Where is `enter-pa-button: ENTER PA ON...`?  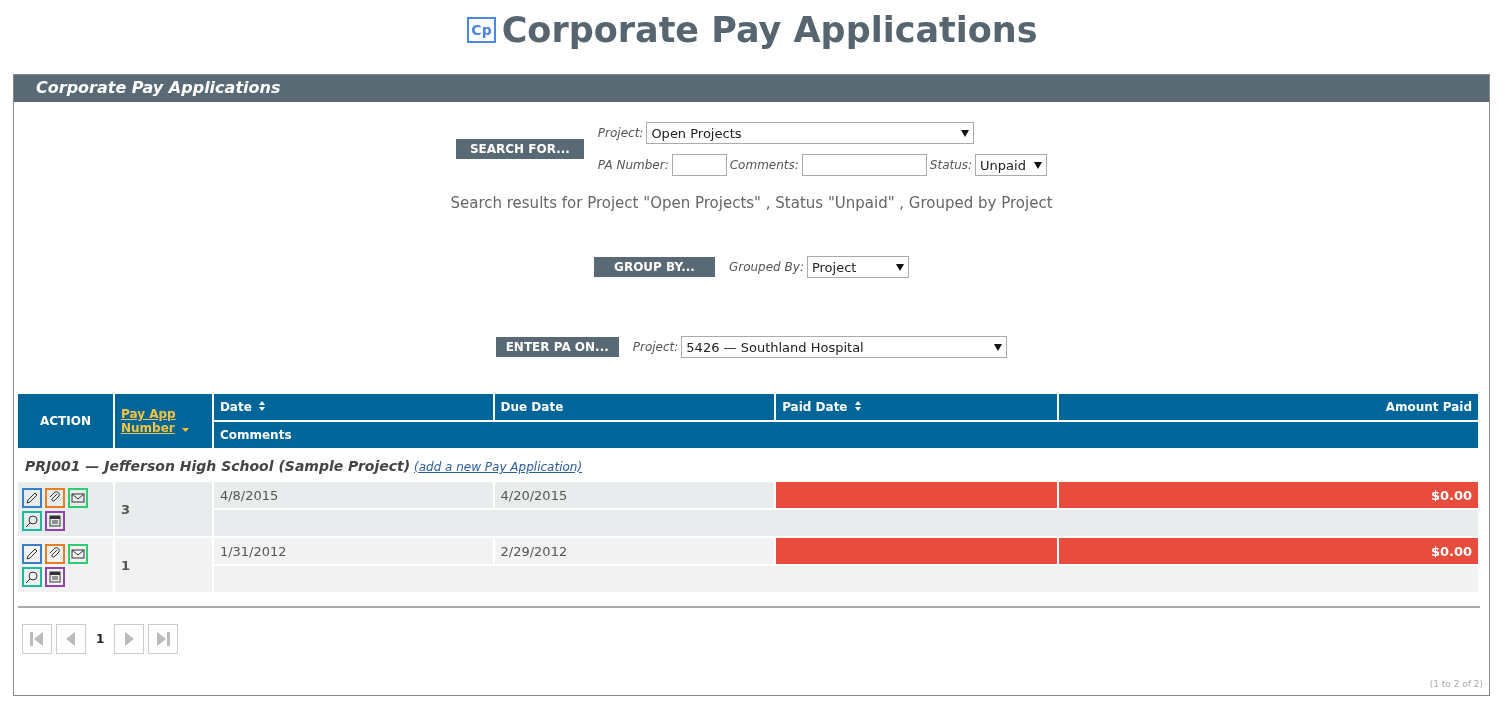 enter-pa-button: ENTER PA ON... is located at coordinates (557, 347).